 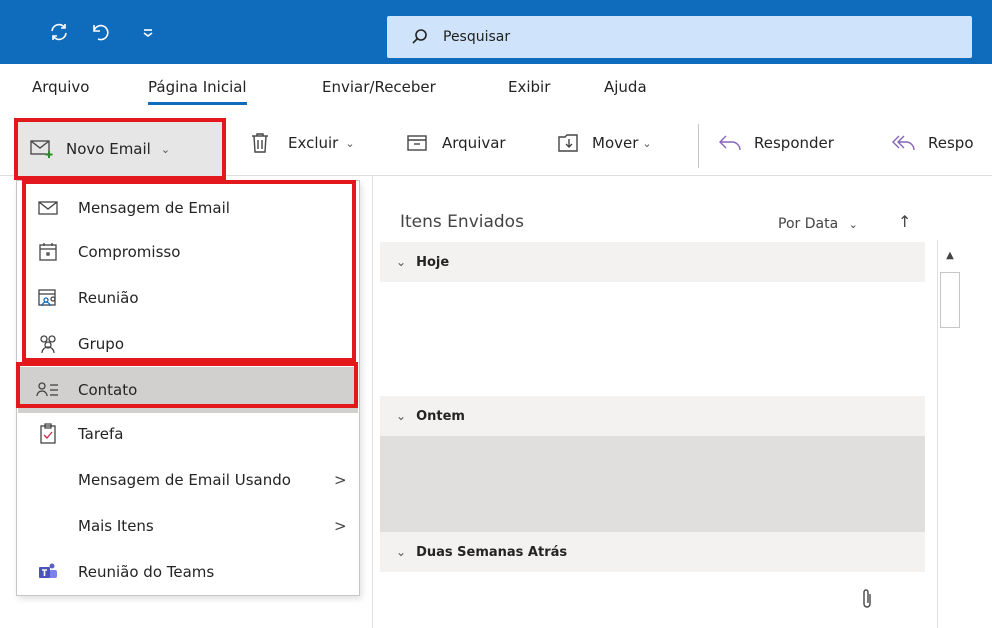 I want to click on scroll-up-arrow-icon: ▲, so click(x=950, y=255).